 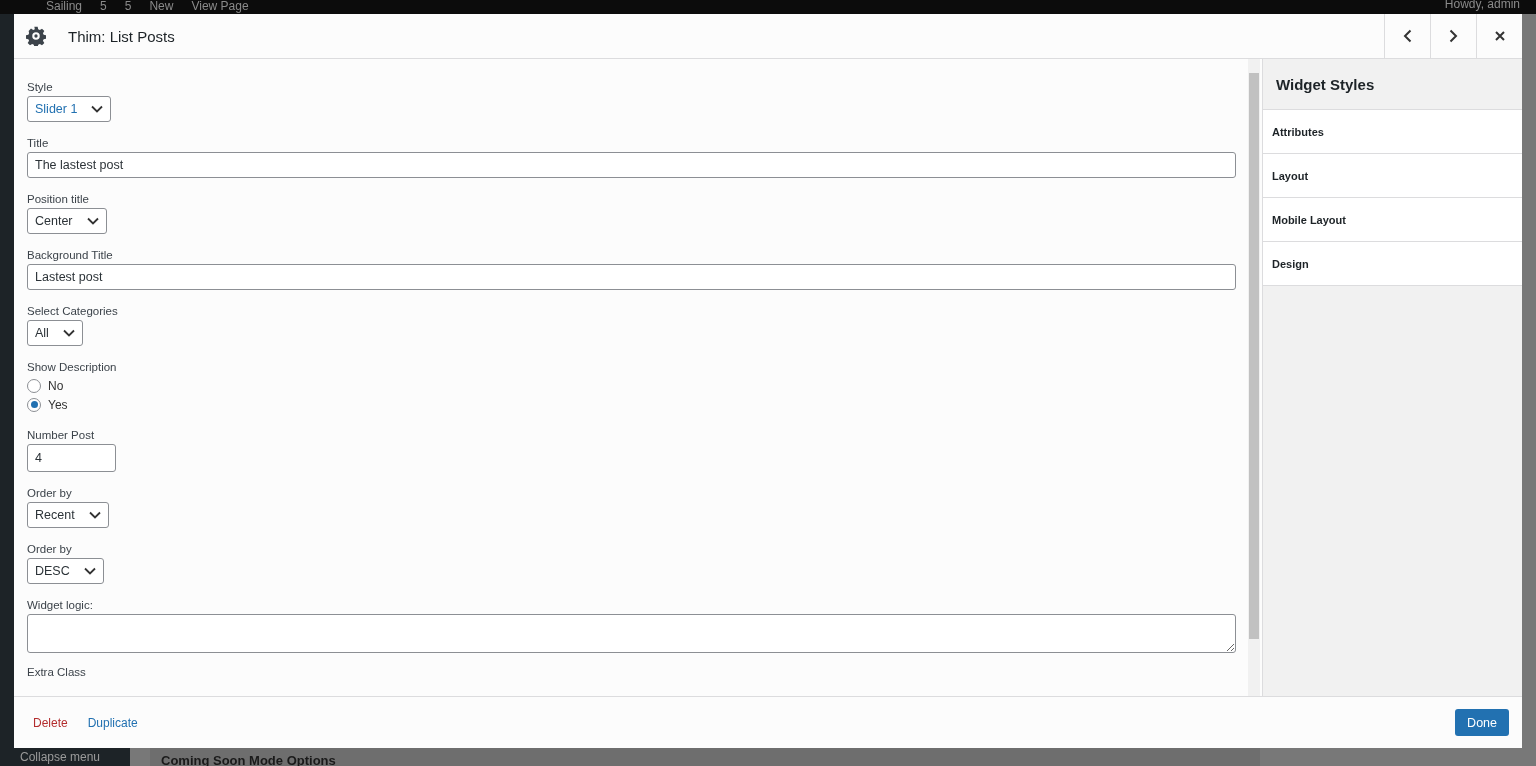 What do you see at coordinates (60, 605) in the screenshot?
I see `field-label: Widget logic:` at bounding box center [60, 605].